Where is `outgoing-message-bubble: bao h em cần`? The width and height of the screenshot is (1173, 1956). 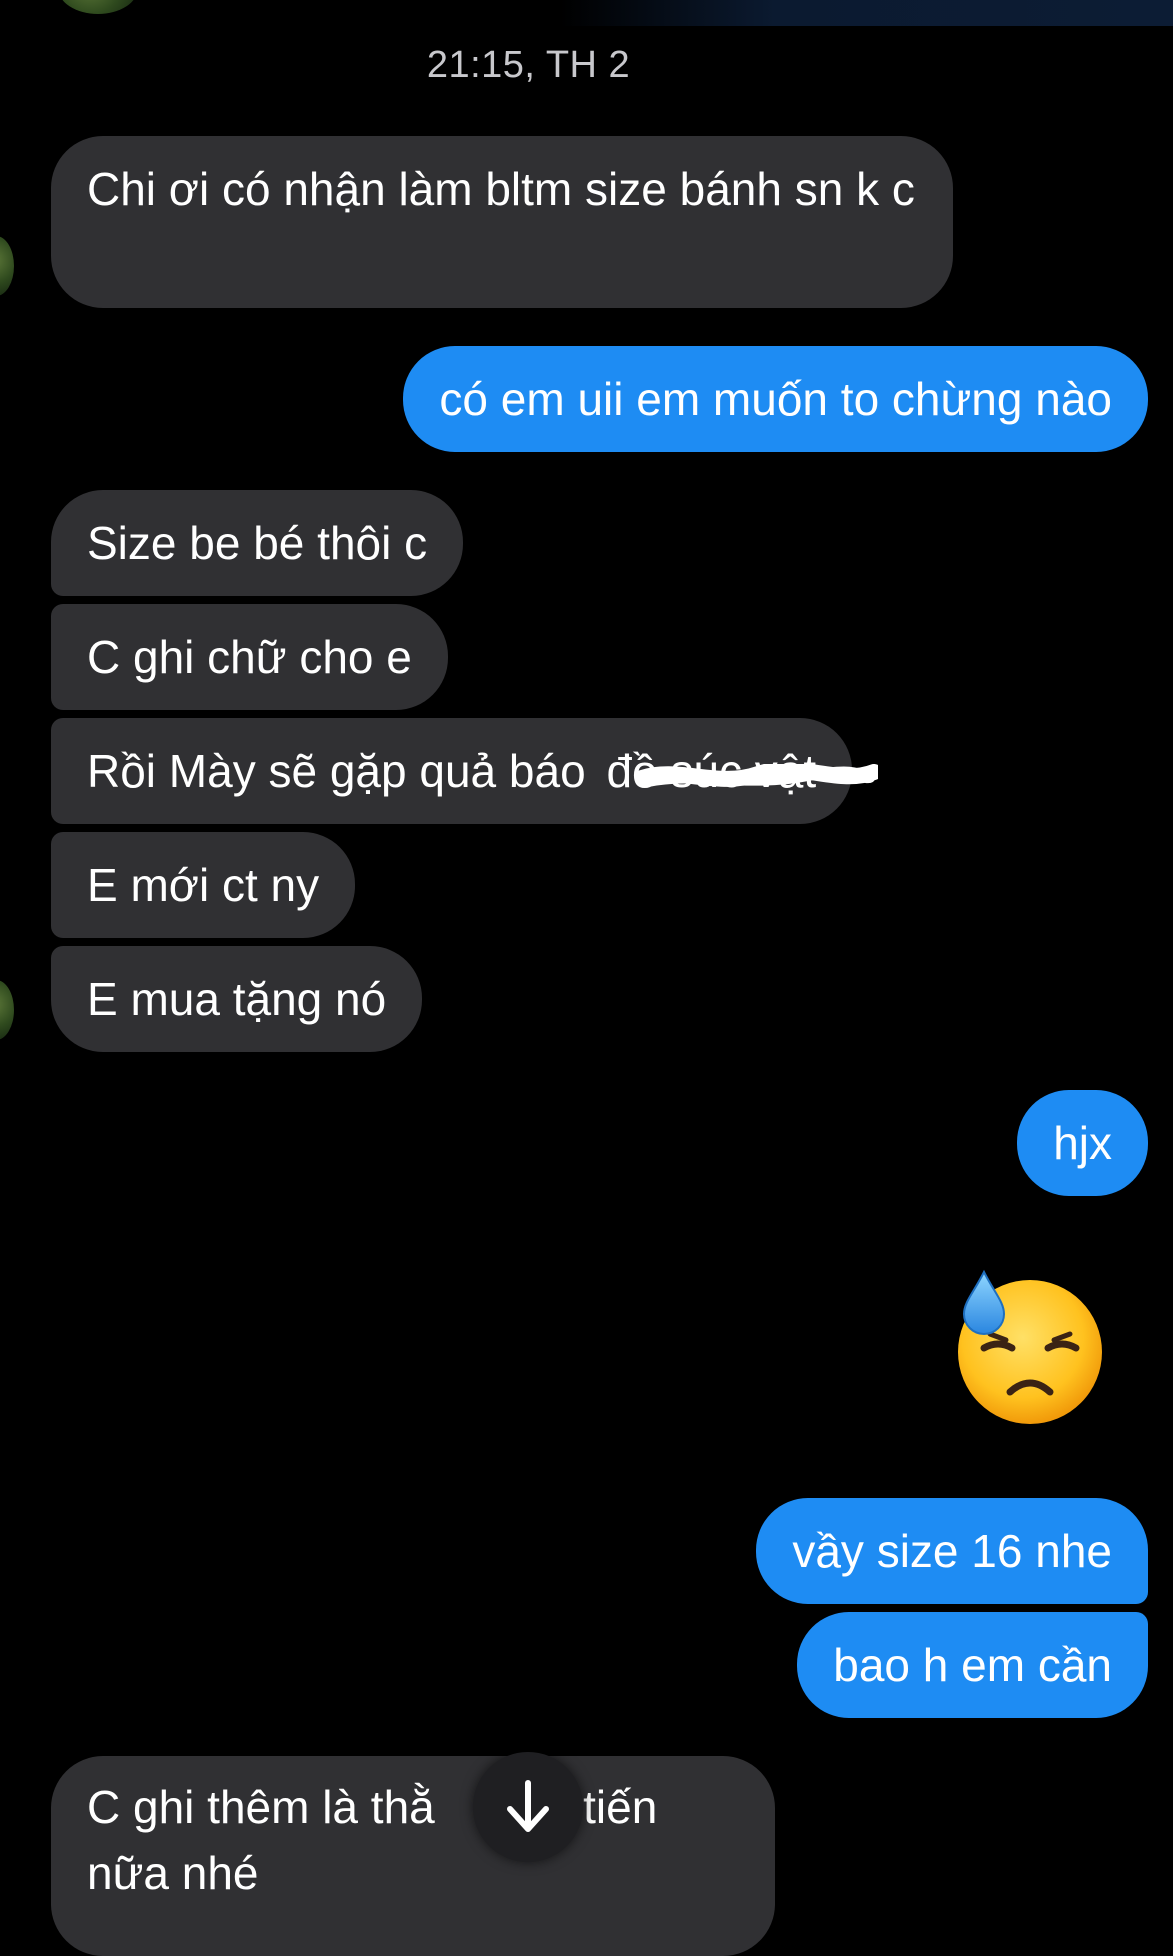
outgoing-message-bubble: bao h em cần is located at coordinates (972, 1665).